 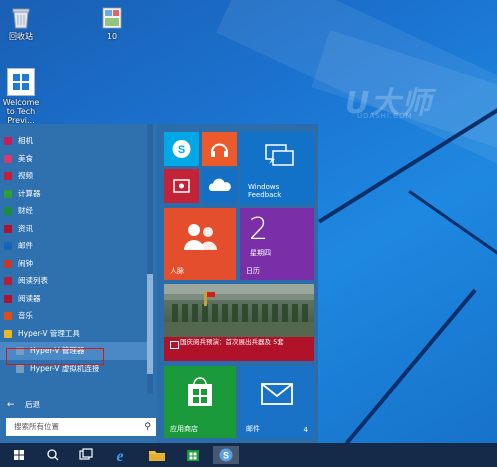 What do you see at coordinates (177, 271) in the screenshot?
I see `tile-label: 人脉` at bounding box center [177, 271].